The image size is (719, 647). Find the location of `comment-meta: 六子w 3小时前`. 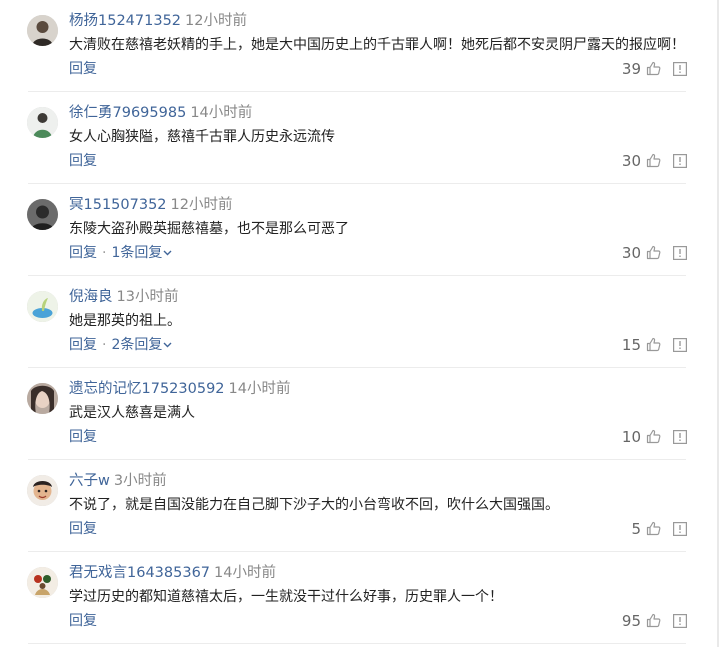

comment-meta: 六子w 3小时前 is located at coordinates (118, 481).